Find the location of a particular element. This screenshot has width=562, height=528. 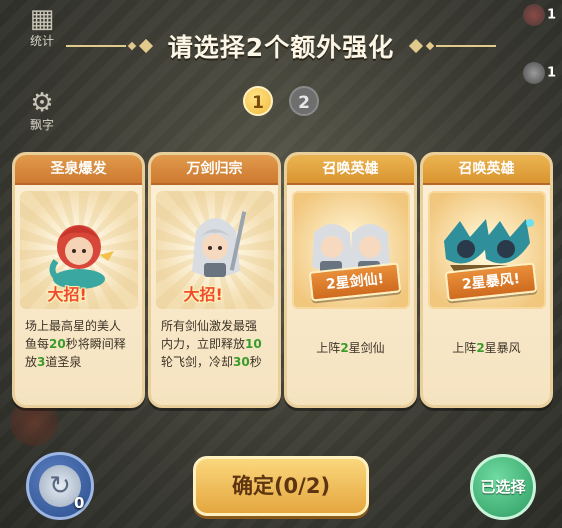

card-description: 场上最高星的美人鱼每20秒将瞬间释放3道圣泉 is located at coordinates (75, 344).